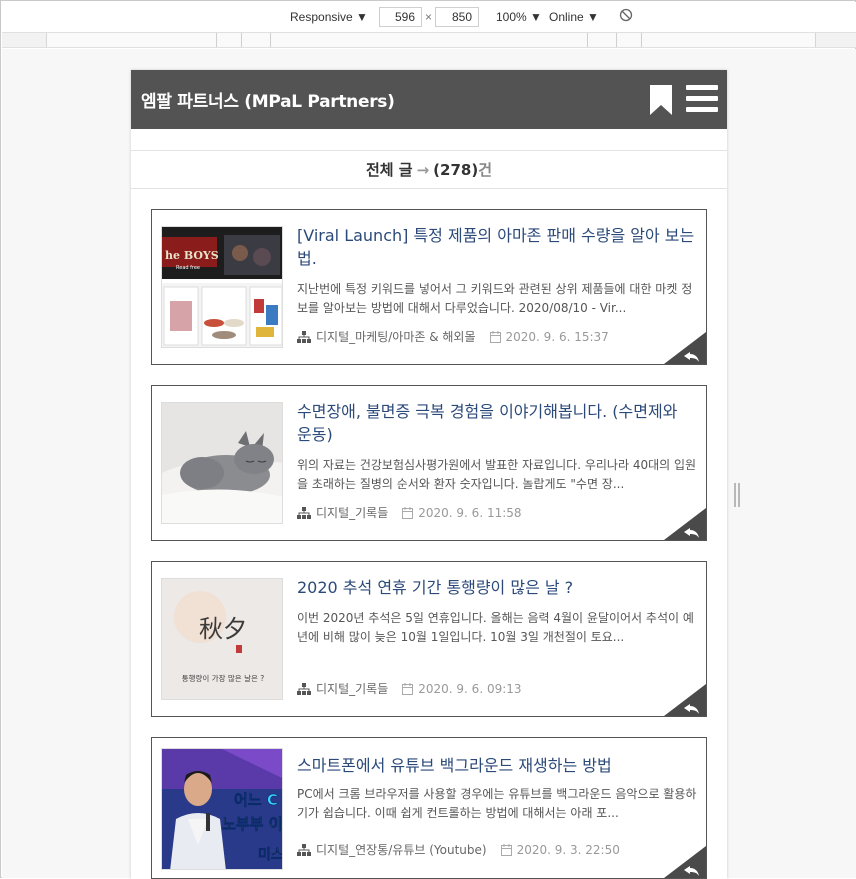 This screenshot has width=856, height=879. What do you see at coordinates (702, 99) in the screenshot?
I see `hamburger-menu-icon` at bounding box center [702, 99].